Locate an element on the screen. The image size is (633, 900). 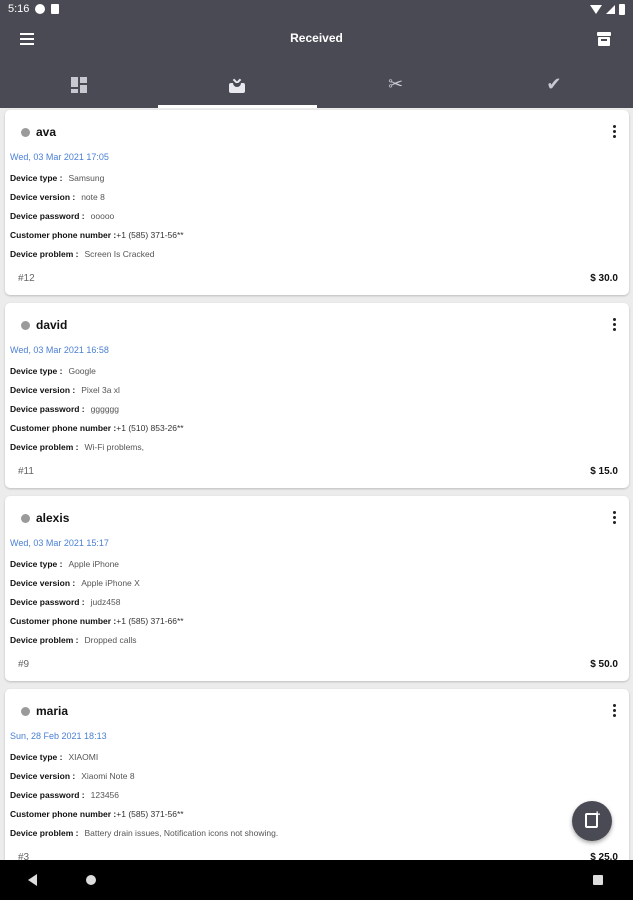
recent-apps-icon is located at coordinates (598, 880).